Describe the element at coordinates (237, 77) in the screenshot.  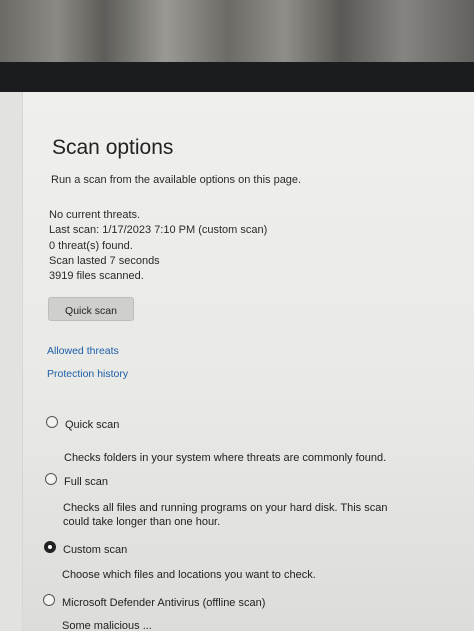
I see `monitor-bezel` at that location.